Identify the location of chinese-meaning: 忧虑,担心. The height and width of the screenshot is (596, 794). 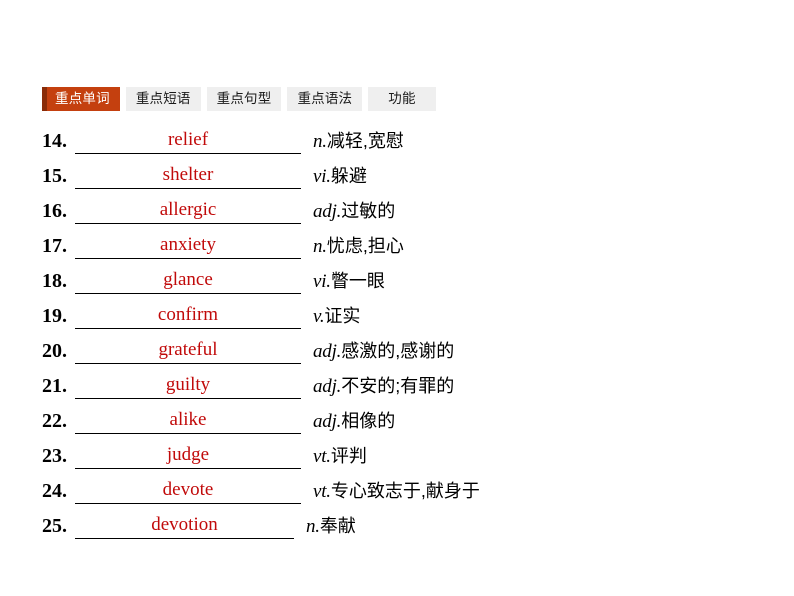
(365, 246).